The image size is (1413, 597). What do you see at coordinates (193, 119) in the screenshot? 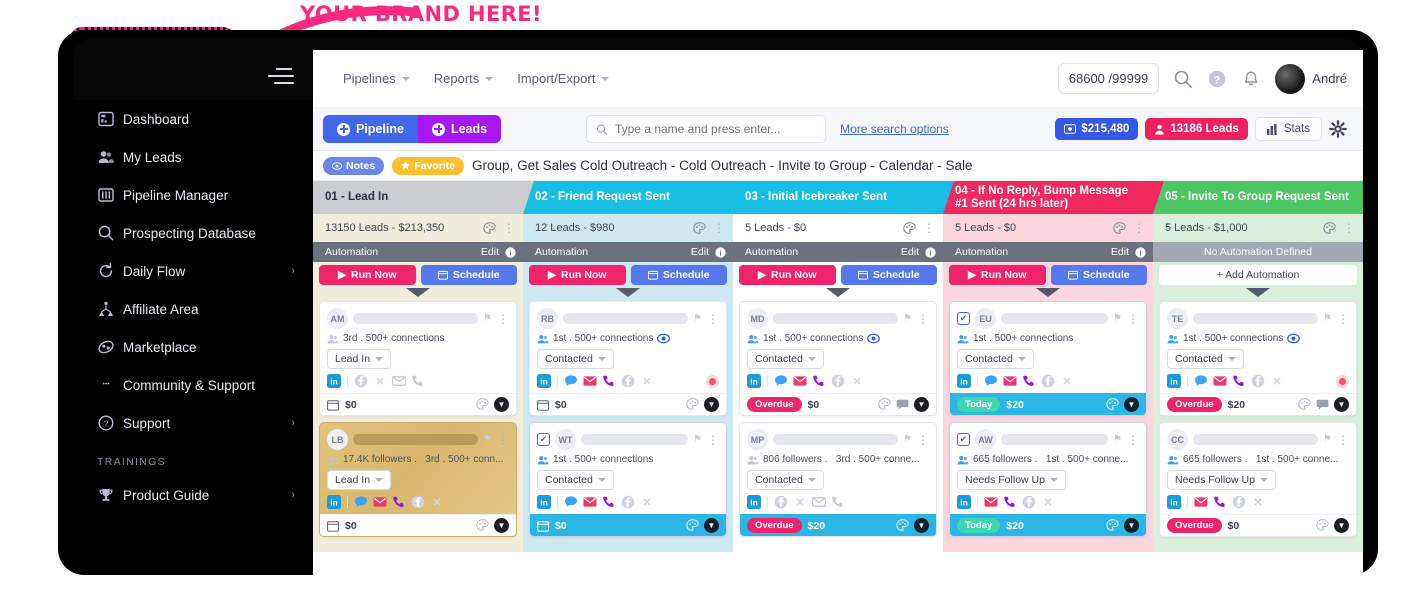
I see `sidebar-item-dashboard: Dashboard` at bounding box center [193, 119].